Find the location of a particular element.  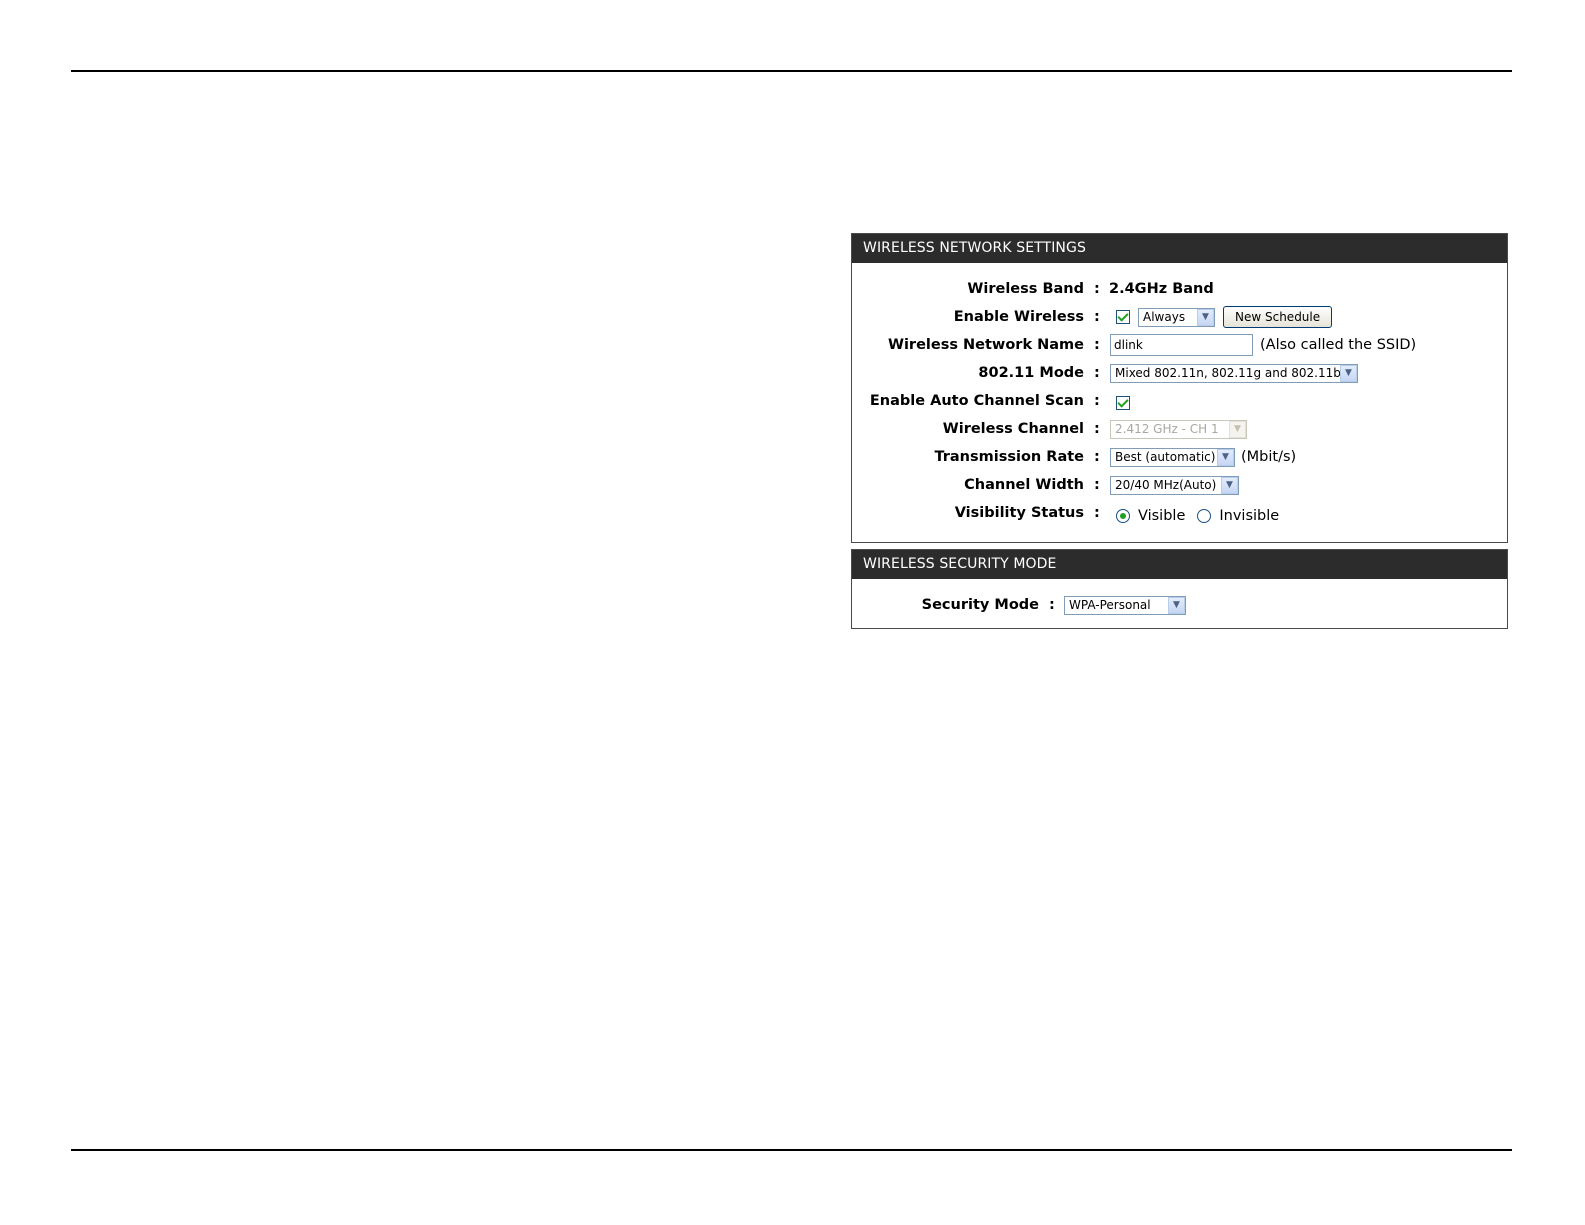

network-name-label: Wireless Network Name is located at coordinates (985, 345).